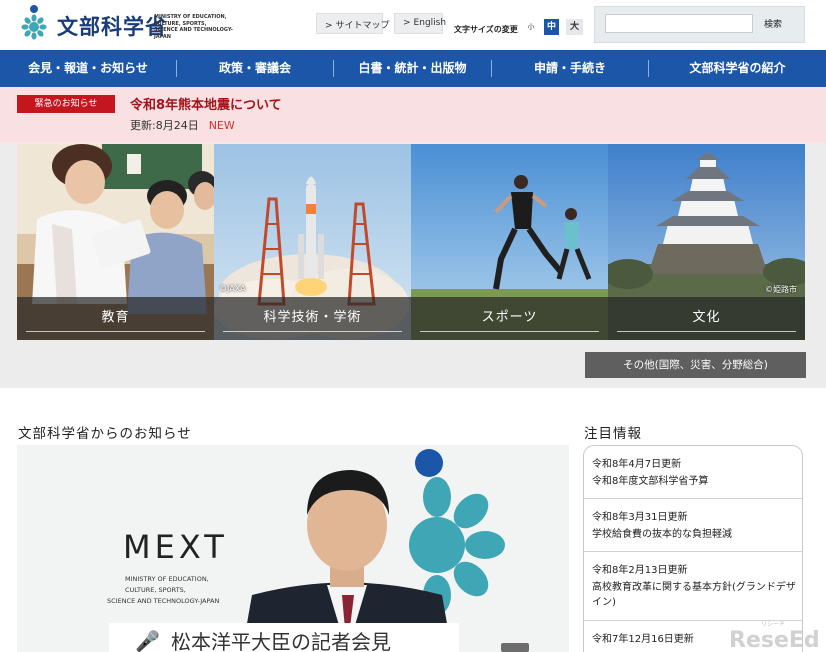 The image size is (826, 652). Describe the element at coordinates (640, 570) in the screenshot. I see `attention-item-date: 令和8年2月13日更新` at that location.